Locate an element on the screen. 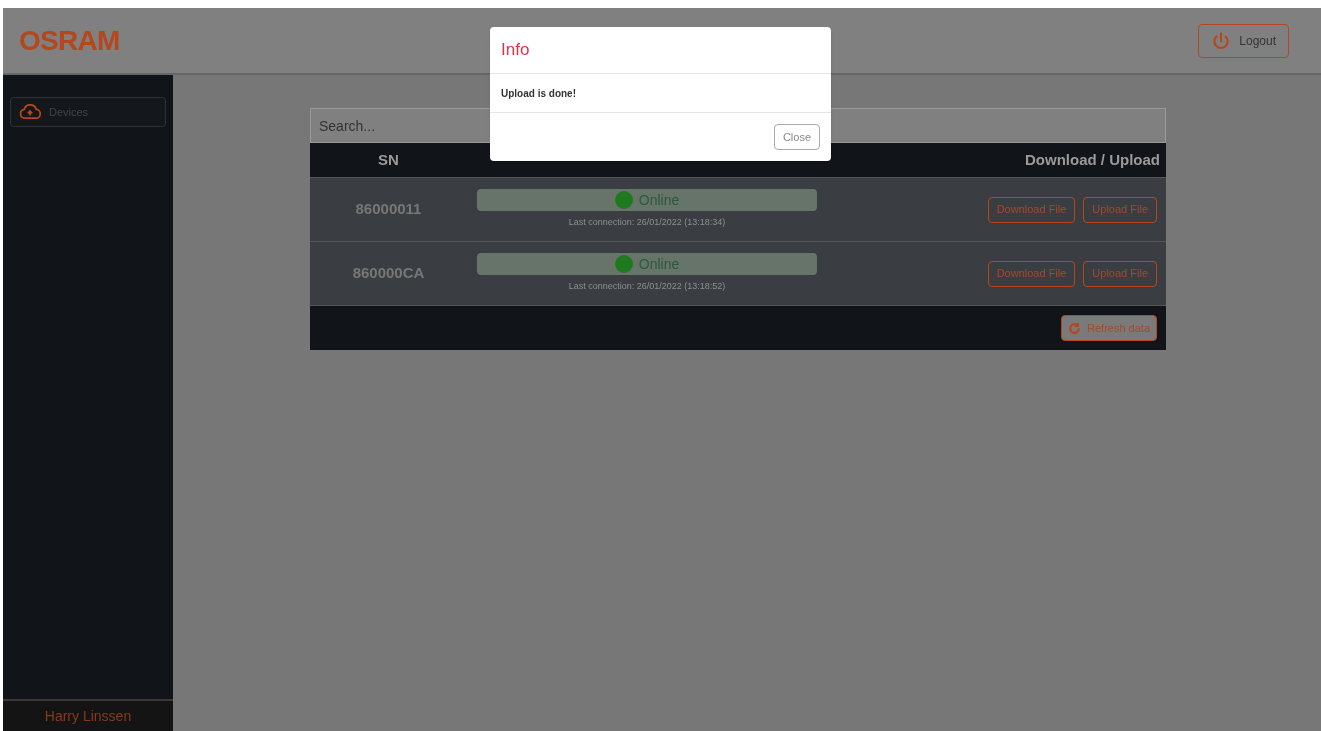 This screenshot has height=731, width=1321. last-connection: Last connection: 26/01/2022 (13:18:34) is located at coordinates (647, 223).